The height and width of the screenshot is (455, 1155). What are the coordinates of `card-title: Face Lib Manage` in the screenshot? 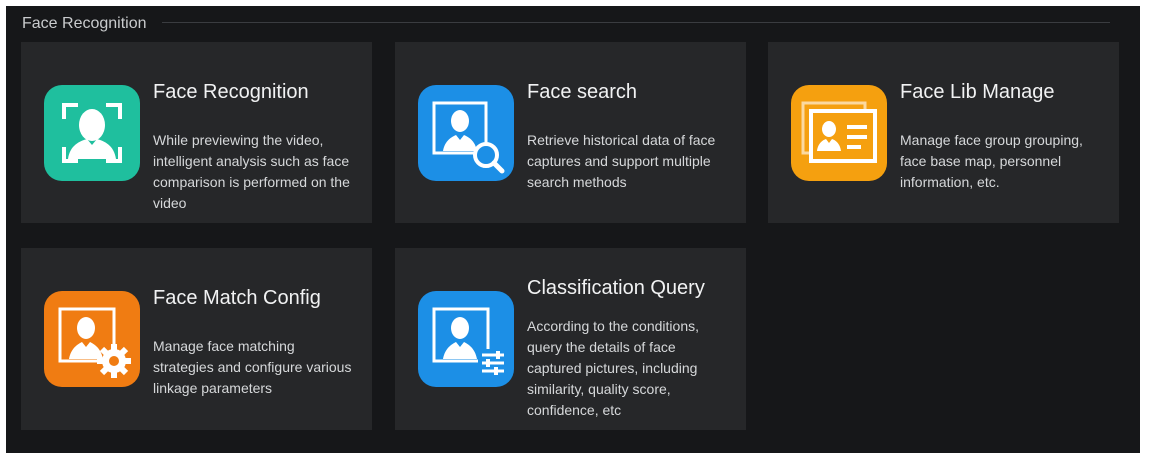 It's located at (977, 92).